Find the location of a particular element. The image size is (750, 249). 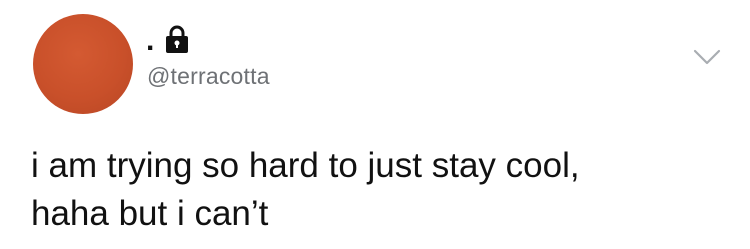

lock-icon is located at coordinates (177, 39).